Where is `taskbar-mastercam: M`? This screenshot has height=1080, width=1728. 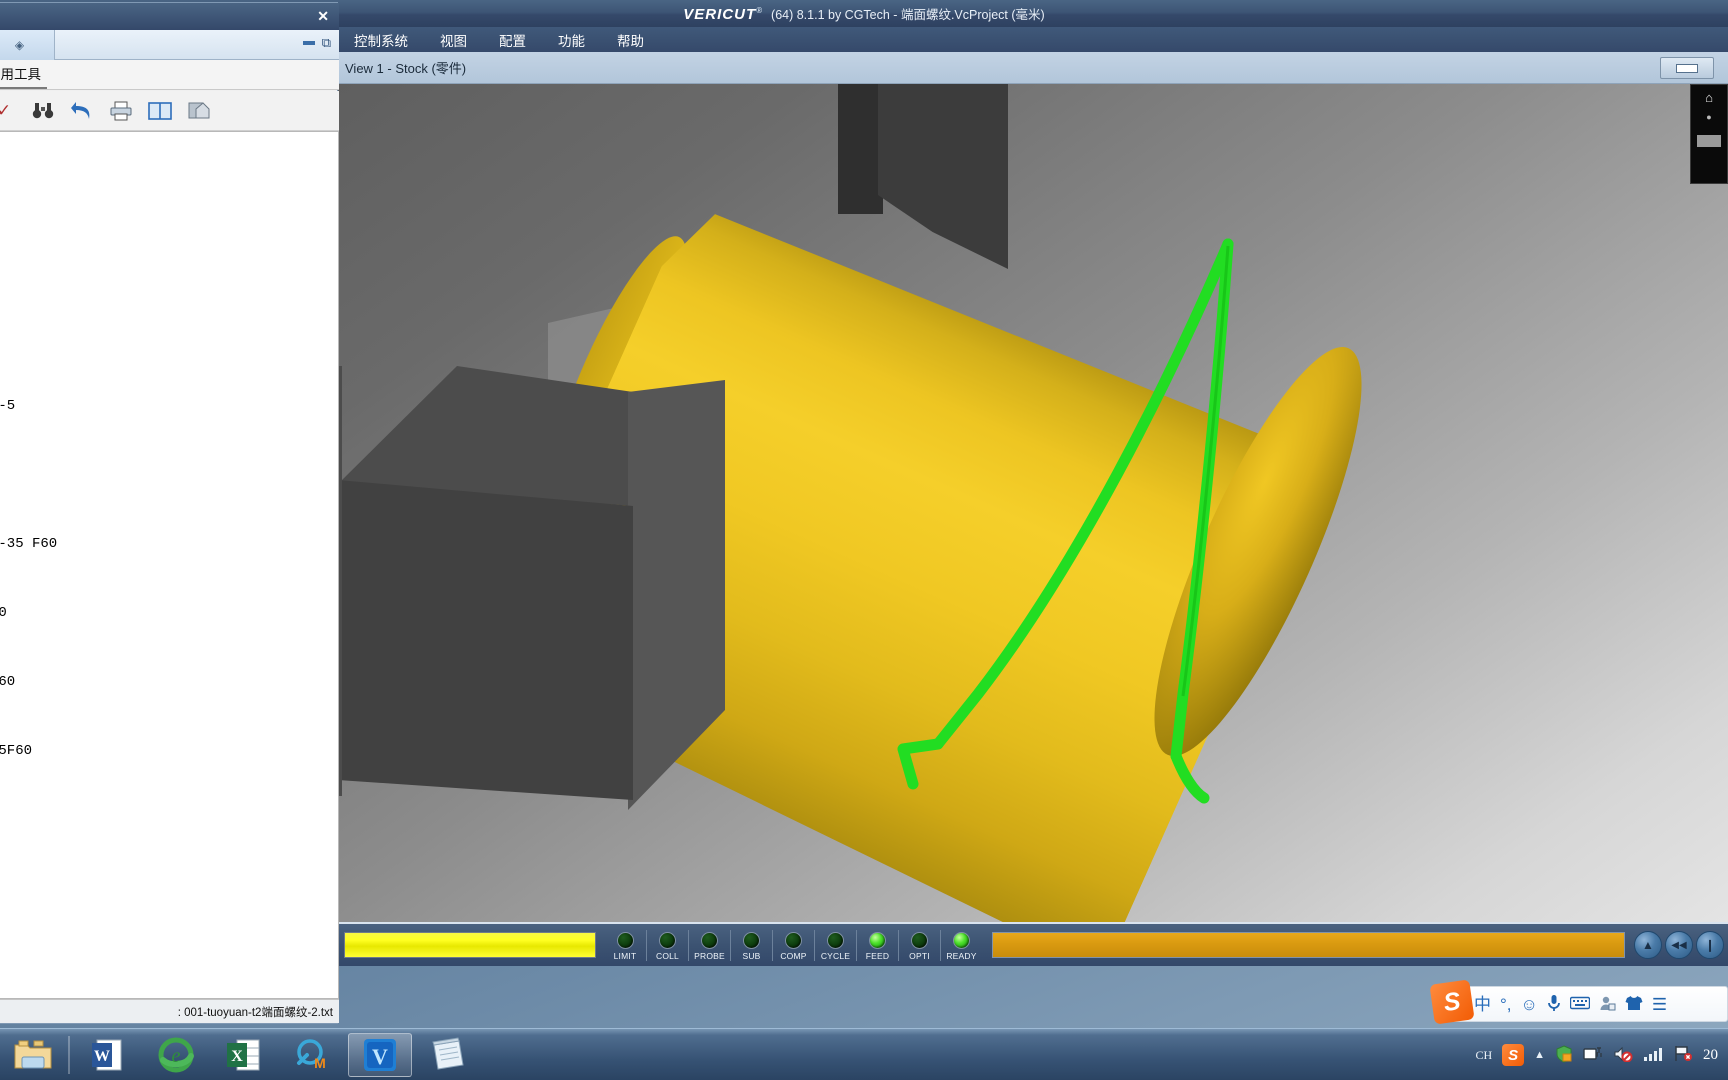 taskbar-mastercam: M is located at coordinates (312, 1055).